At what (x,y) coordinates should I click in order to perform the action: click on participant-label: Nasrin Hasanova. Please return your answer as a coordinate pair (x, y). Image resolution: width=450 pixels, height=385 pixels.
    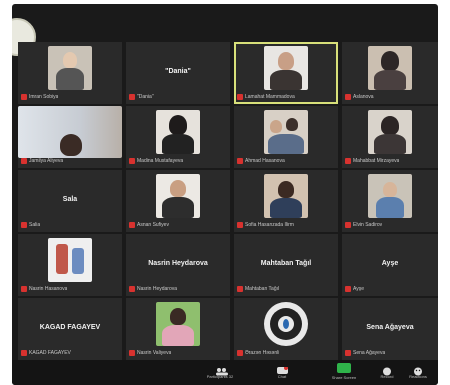
    Looking at the image, I should click on (70, 288).